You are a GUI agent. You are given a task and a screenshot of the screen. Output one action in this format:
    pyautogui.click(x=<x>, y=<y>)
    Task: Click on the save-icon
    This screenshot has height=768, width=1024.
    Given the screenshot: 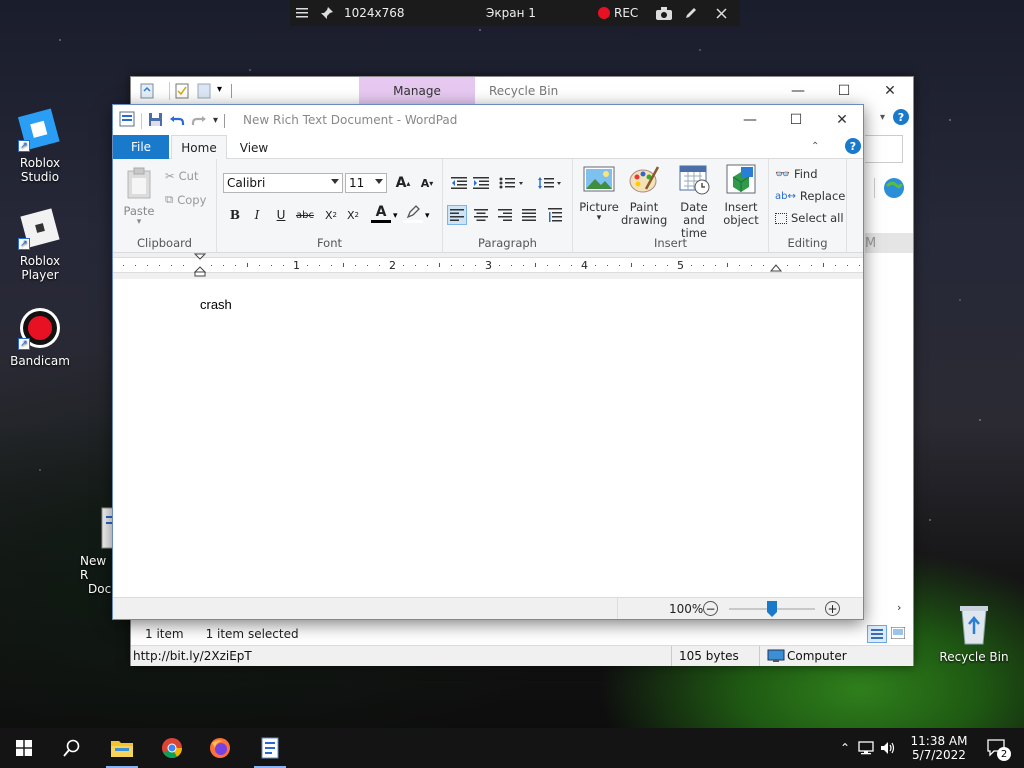 What is the action you would take?
    pyautogui.click(x=155, y=121)
    